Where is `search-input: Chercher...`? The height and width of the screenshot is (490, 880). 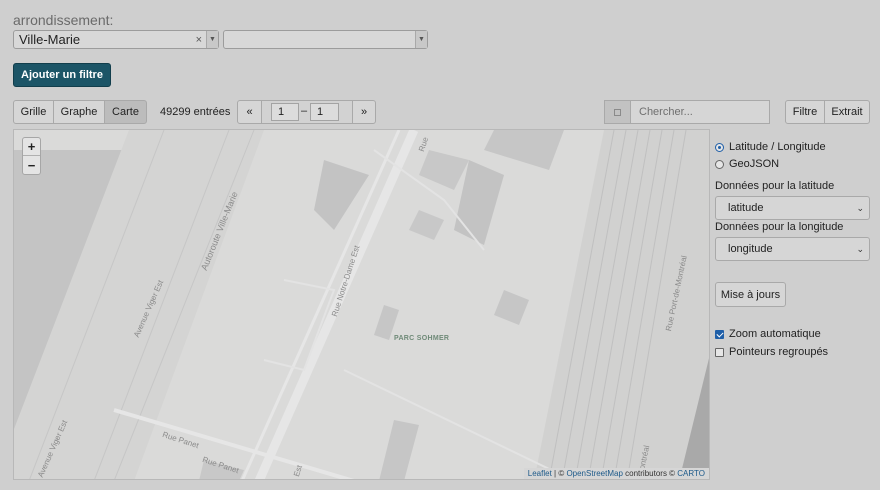 search-input: Chercher... is located at coordinates (700, 112).